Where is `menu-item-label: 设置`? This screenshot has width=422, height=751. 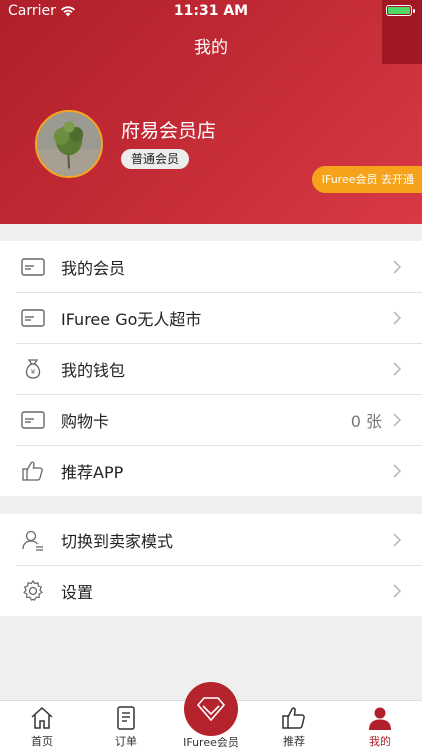
menu-item-label: 设置 is located at coordinates (77, 592).